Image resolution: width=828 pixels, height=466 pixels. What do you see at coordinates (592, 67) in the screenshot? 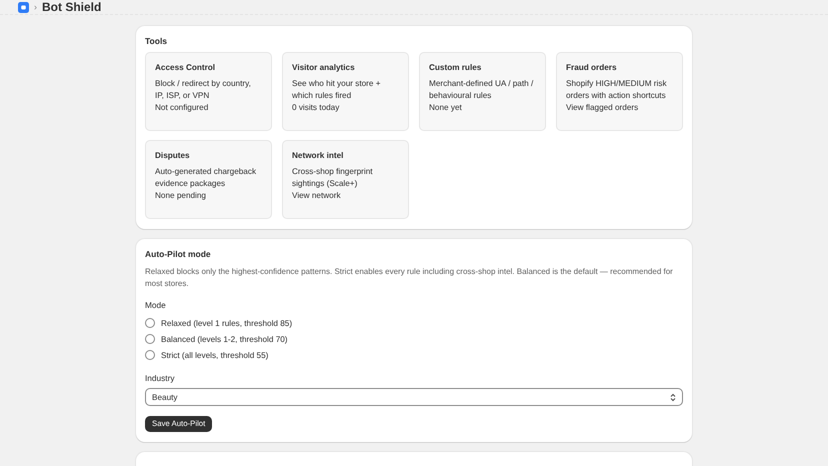
I see `tile-title: Fraud orders` at bounding box center [592, 67].